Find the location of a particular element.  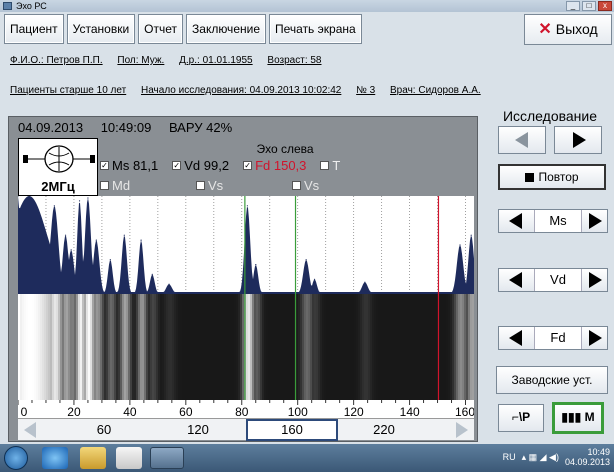

checkbox-t is located at coordinates (325, 165).